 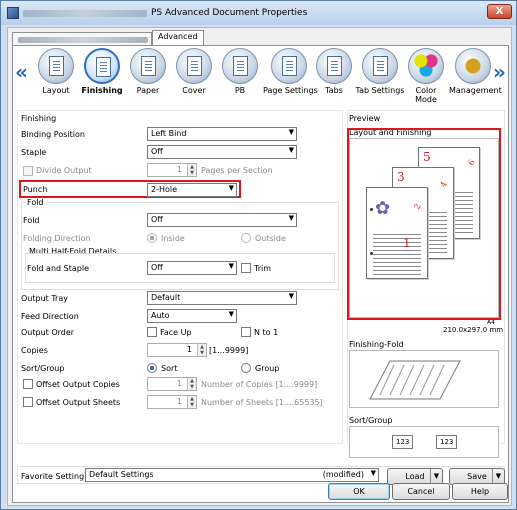 What do you see at coordinates (232, 475) in the screenshot?
I see `favorite-setting-select: Default Settings (modified) ▼` at bounding box center [232, 475].